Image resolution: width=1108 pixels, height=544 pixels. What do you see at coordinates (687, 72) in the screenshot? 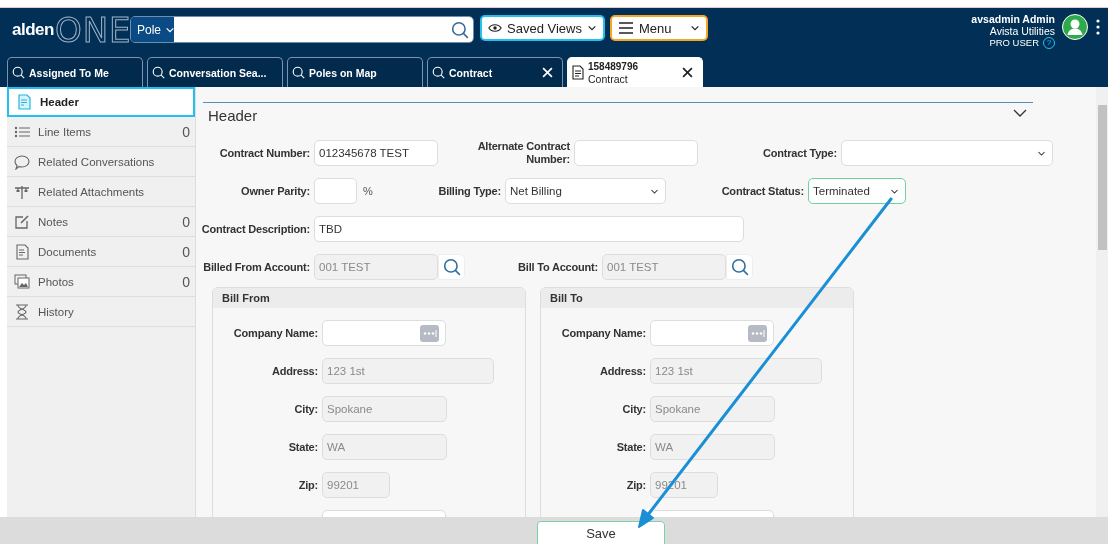
I see `close-icon` at bounding box center [687, 72].